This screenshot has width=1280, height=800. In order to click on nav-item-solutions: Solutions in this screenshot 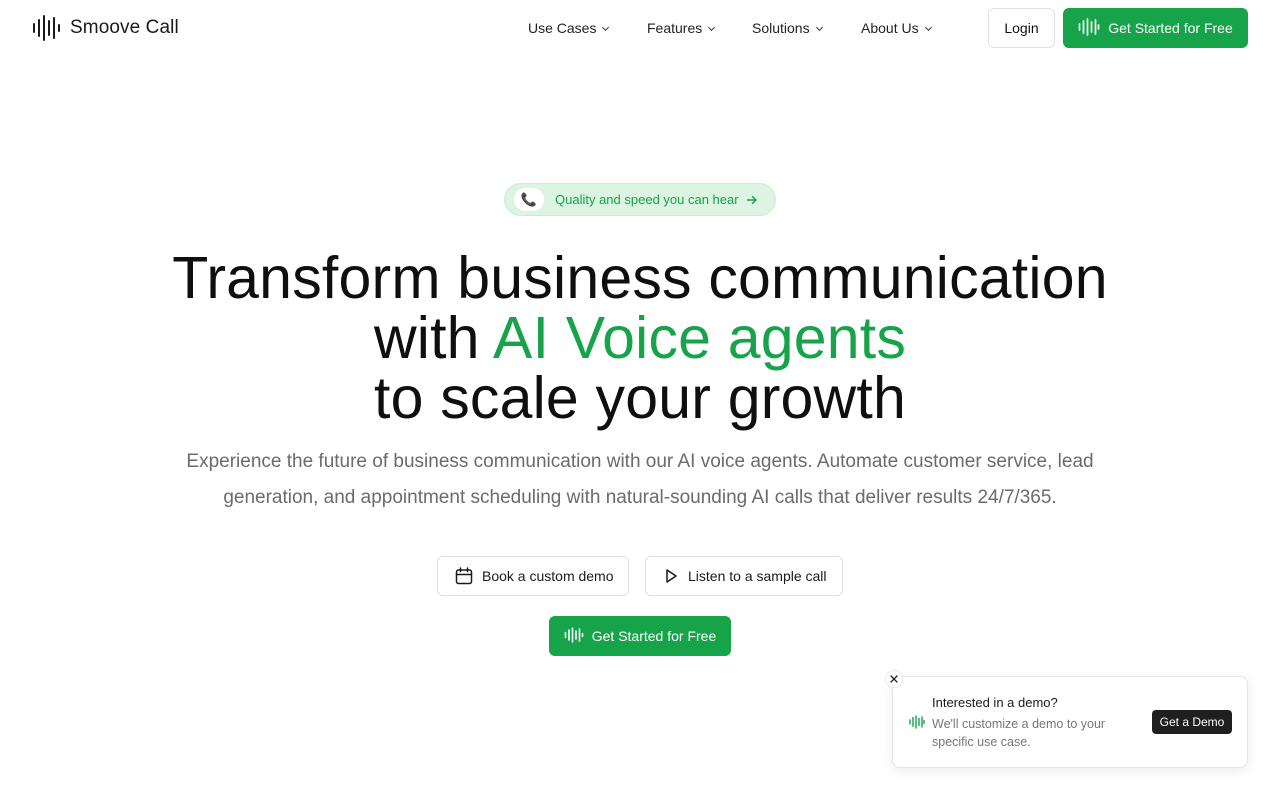, I will do `click(806, 28)`.